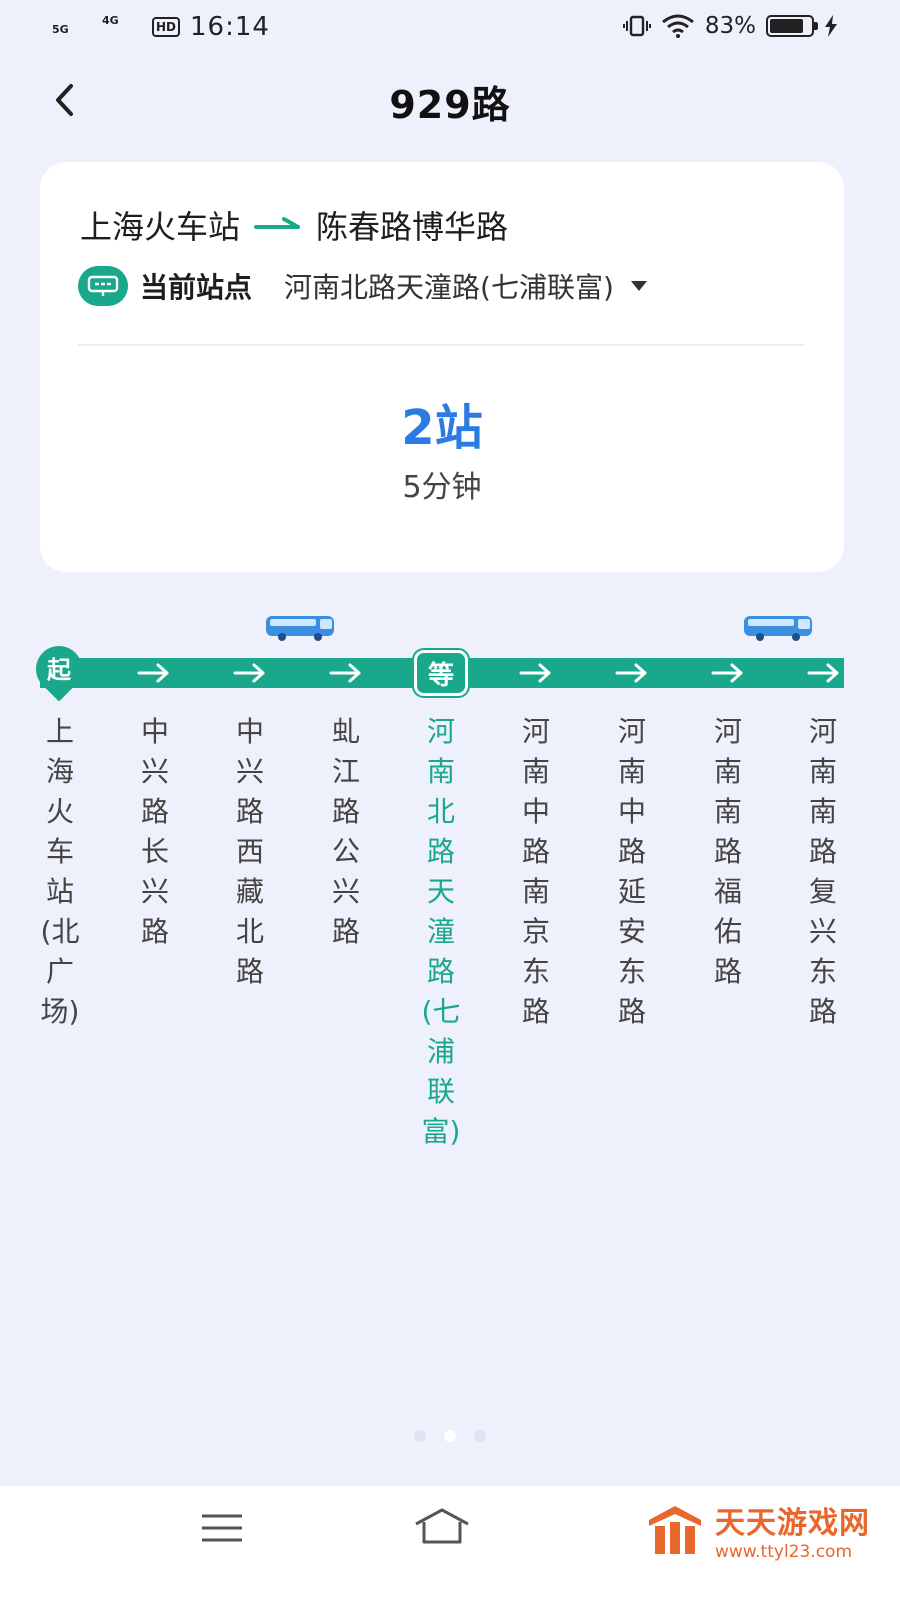 The width and height of the screenshot is (900, 1600). Describe the element at coordinates (441, 932) in the screenshot. I see `station-4: 河南北路天潼路(七浦联富)` at that location.